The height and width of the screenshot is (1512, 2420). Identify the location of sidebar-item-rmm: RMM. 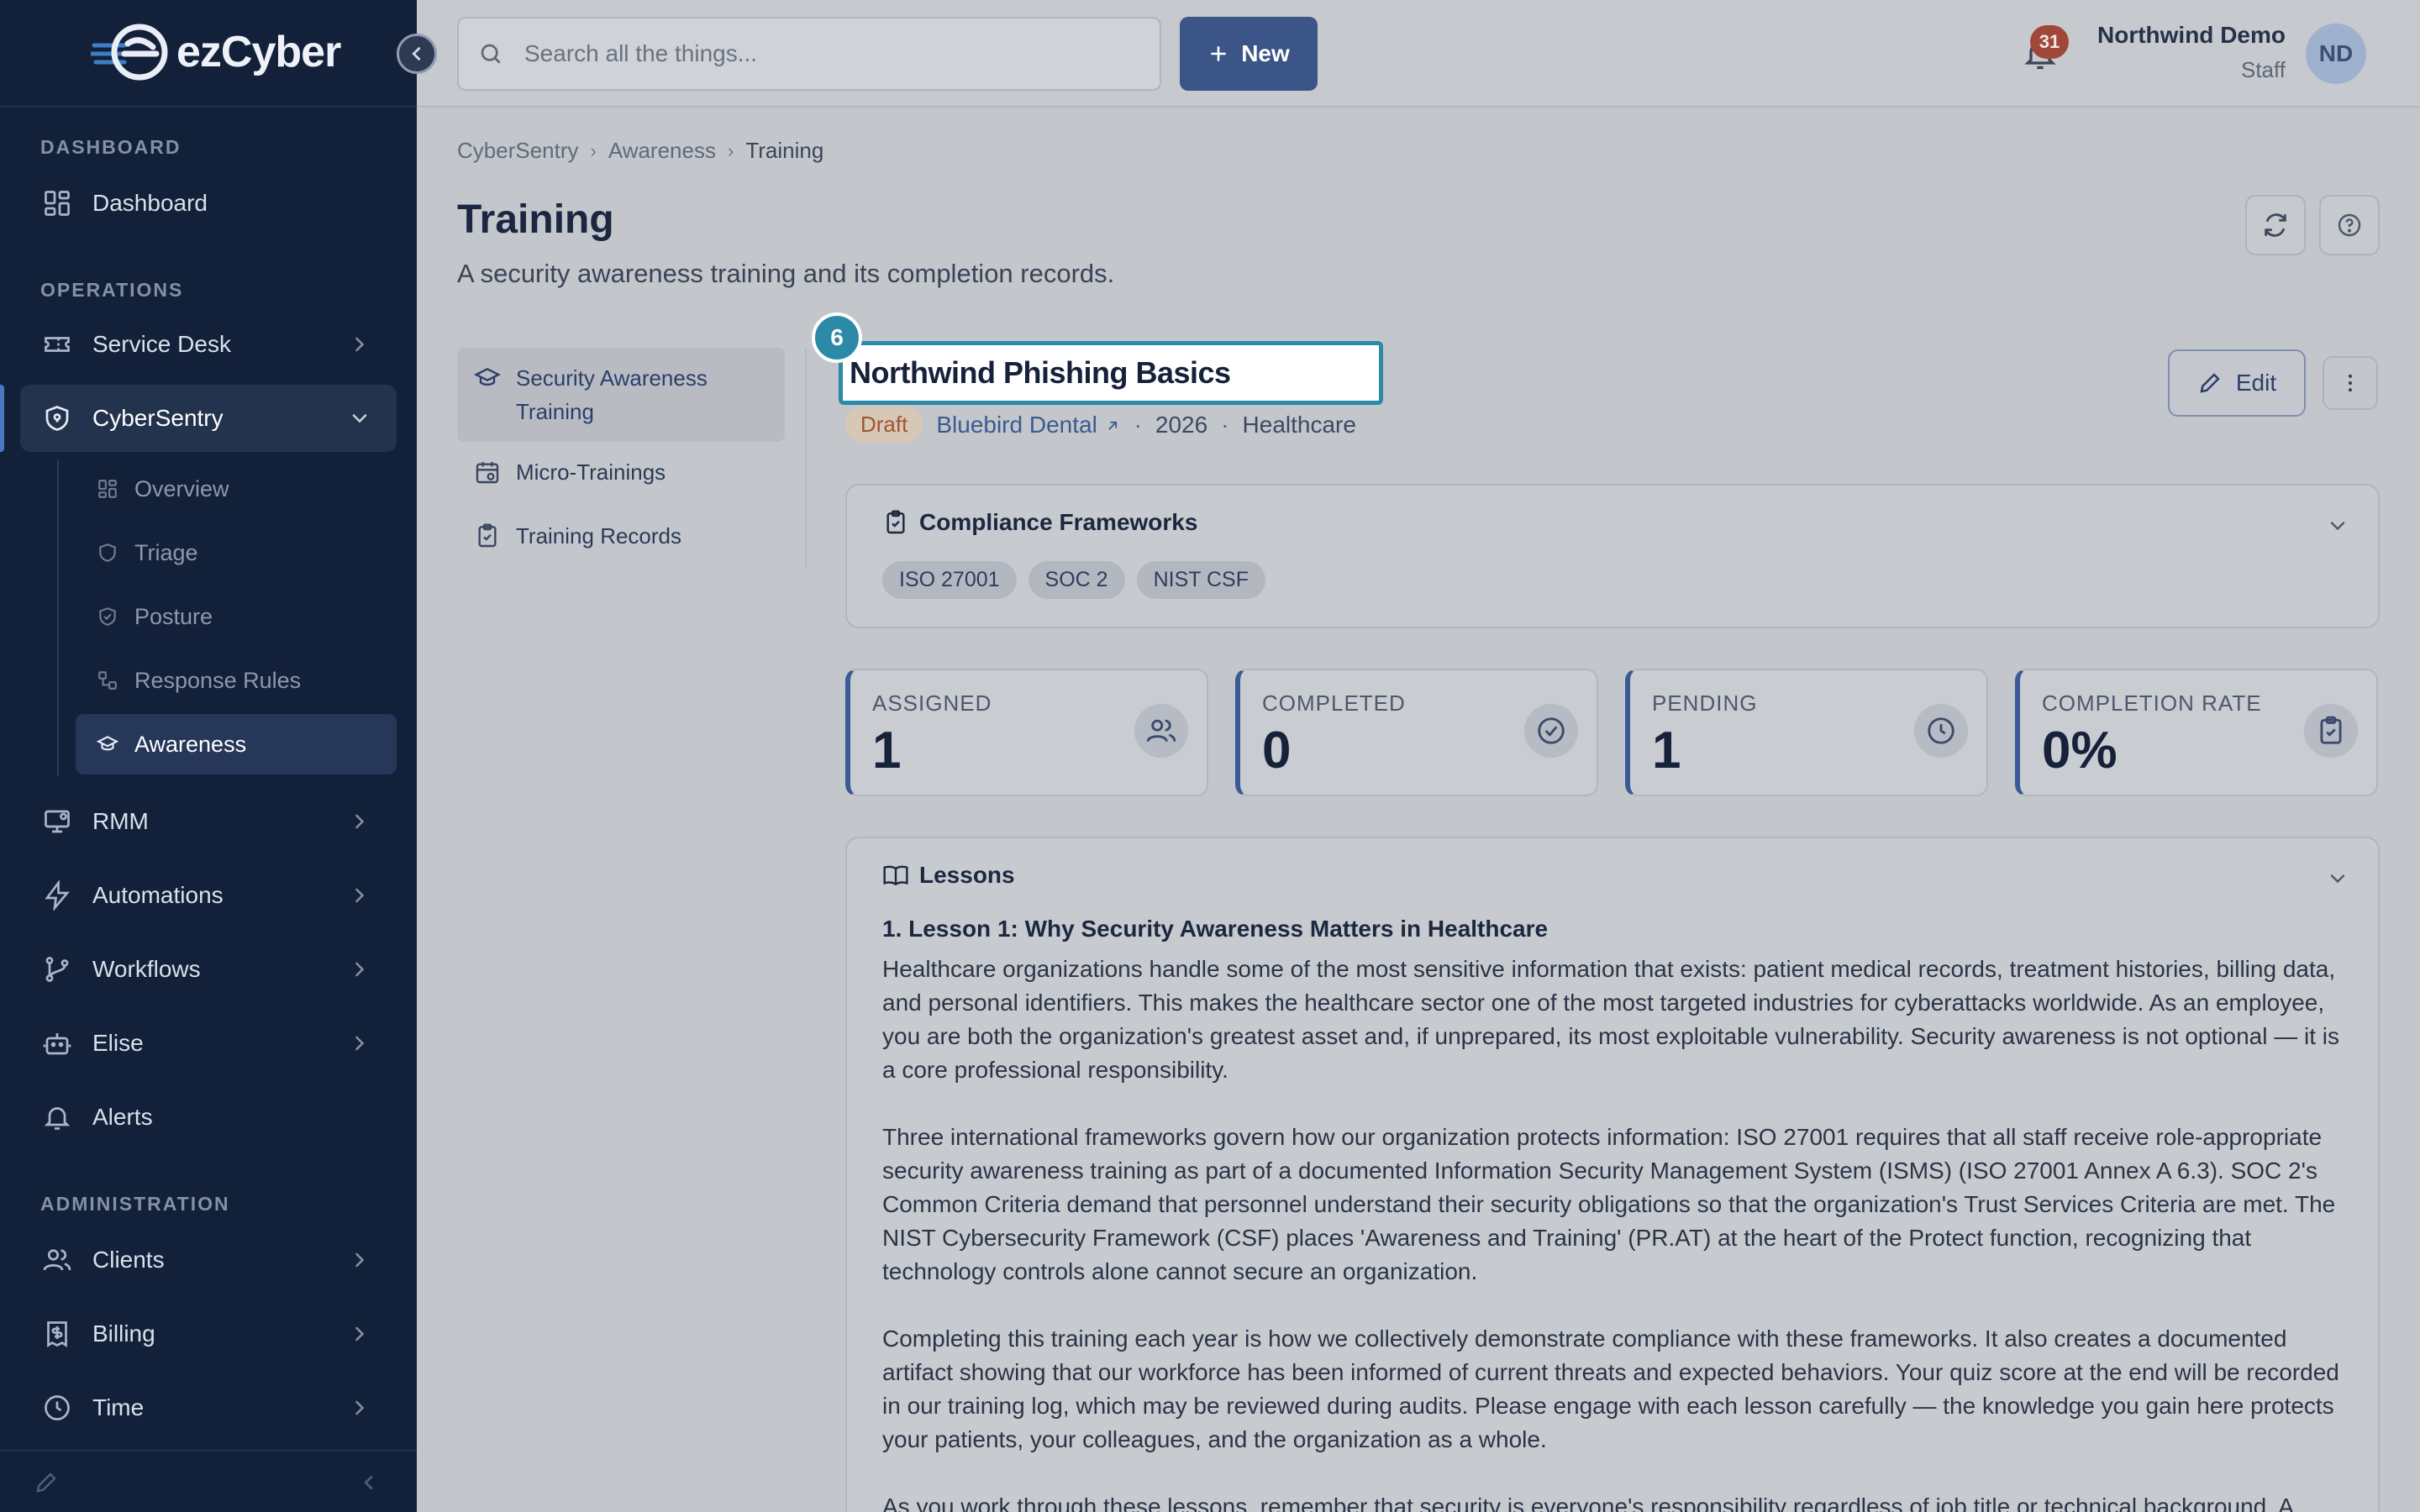
(208, 821).